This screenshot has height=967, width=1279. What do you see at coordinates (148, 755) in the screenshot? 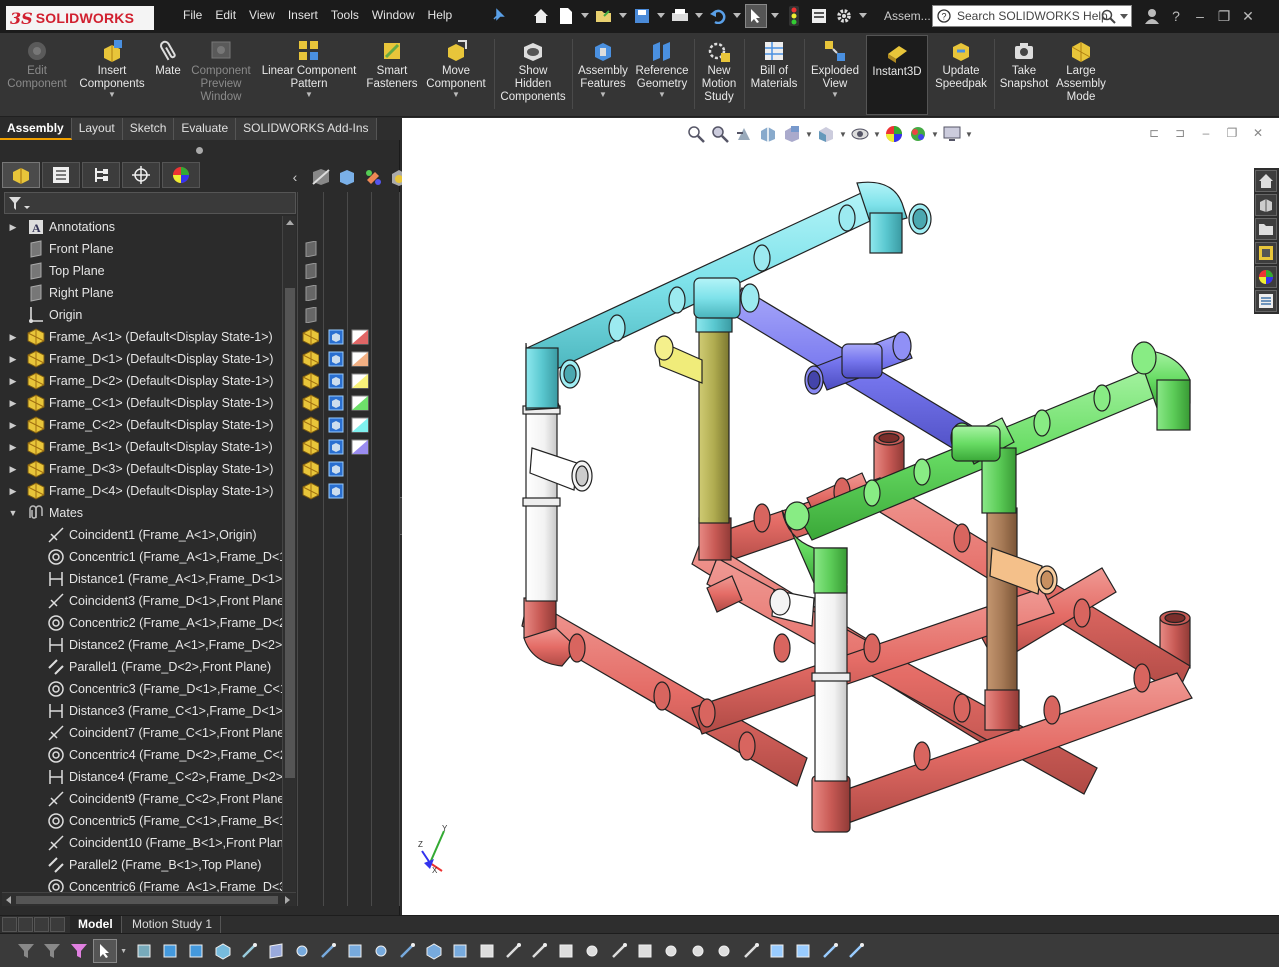
I see `mate-item: Concentric4 (Frame_D<2>,Frame_C<2>` at bounding box center [148, 755].